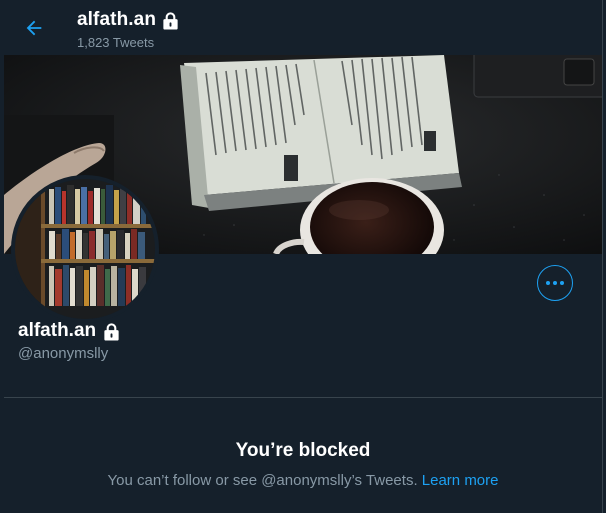 This screenshot has height=513, width=606. Describe the element at coordinates (303, 397) in the screenshot. I see `section-divider` at that location.